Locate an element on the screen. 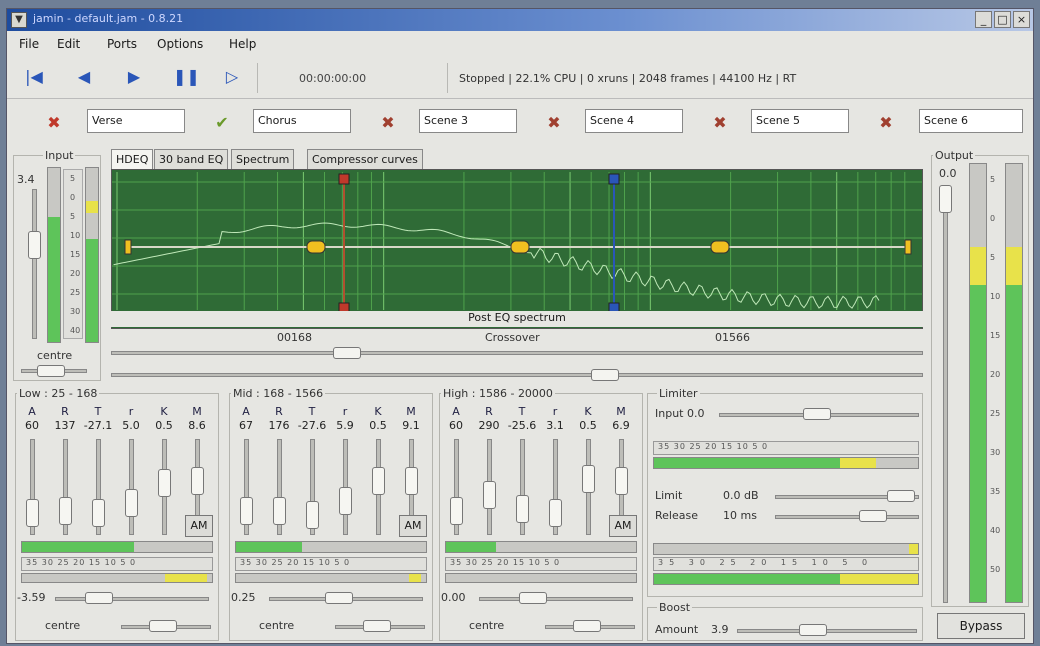  boost-amount-slider is located at coordinates (827, 631).